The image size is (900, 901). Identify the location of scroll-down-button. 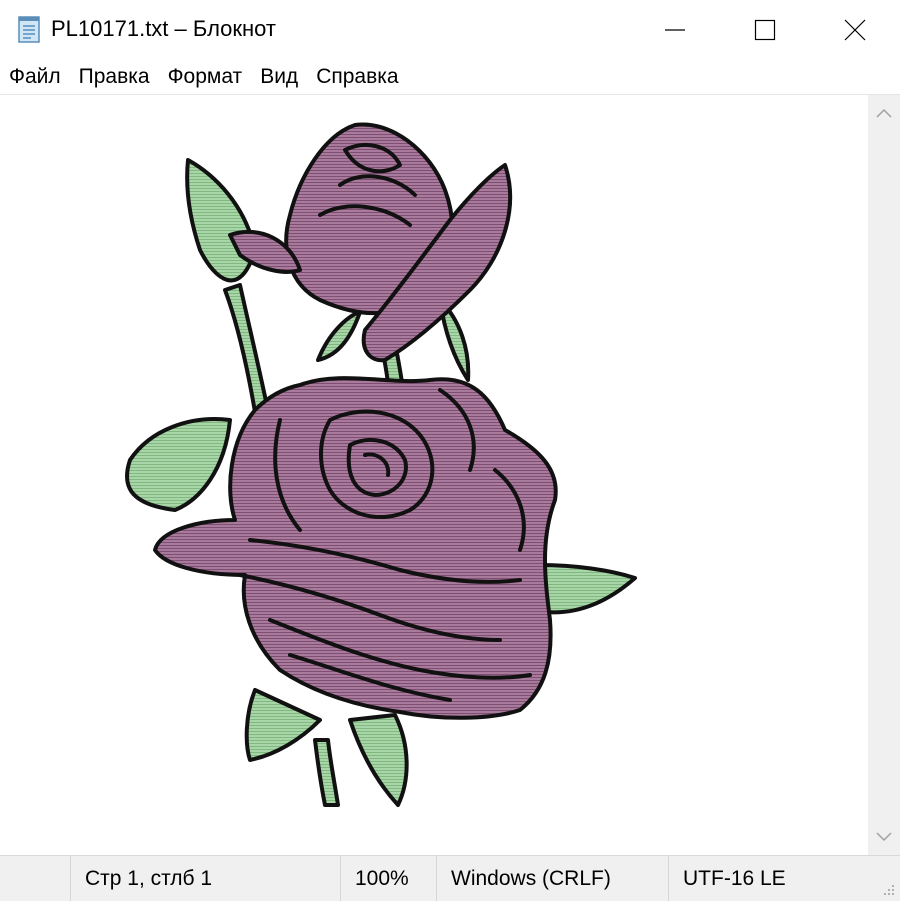
(884, 837).